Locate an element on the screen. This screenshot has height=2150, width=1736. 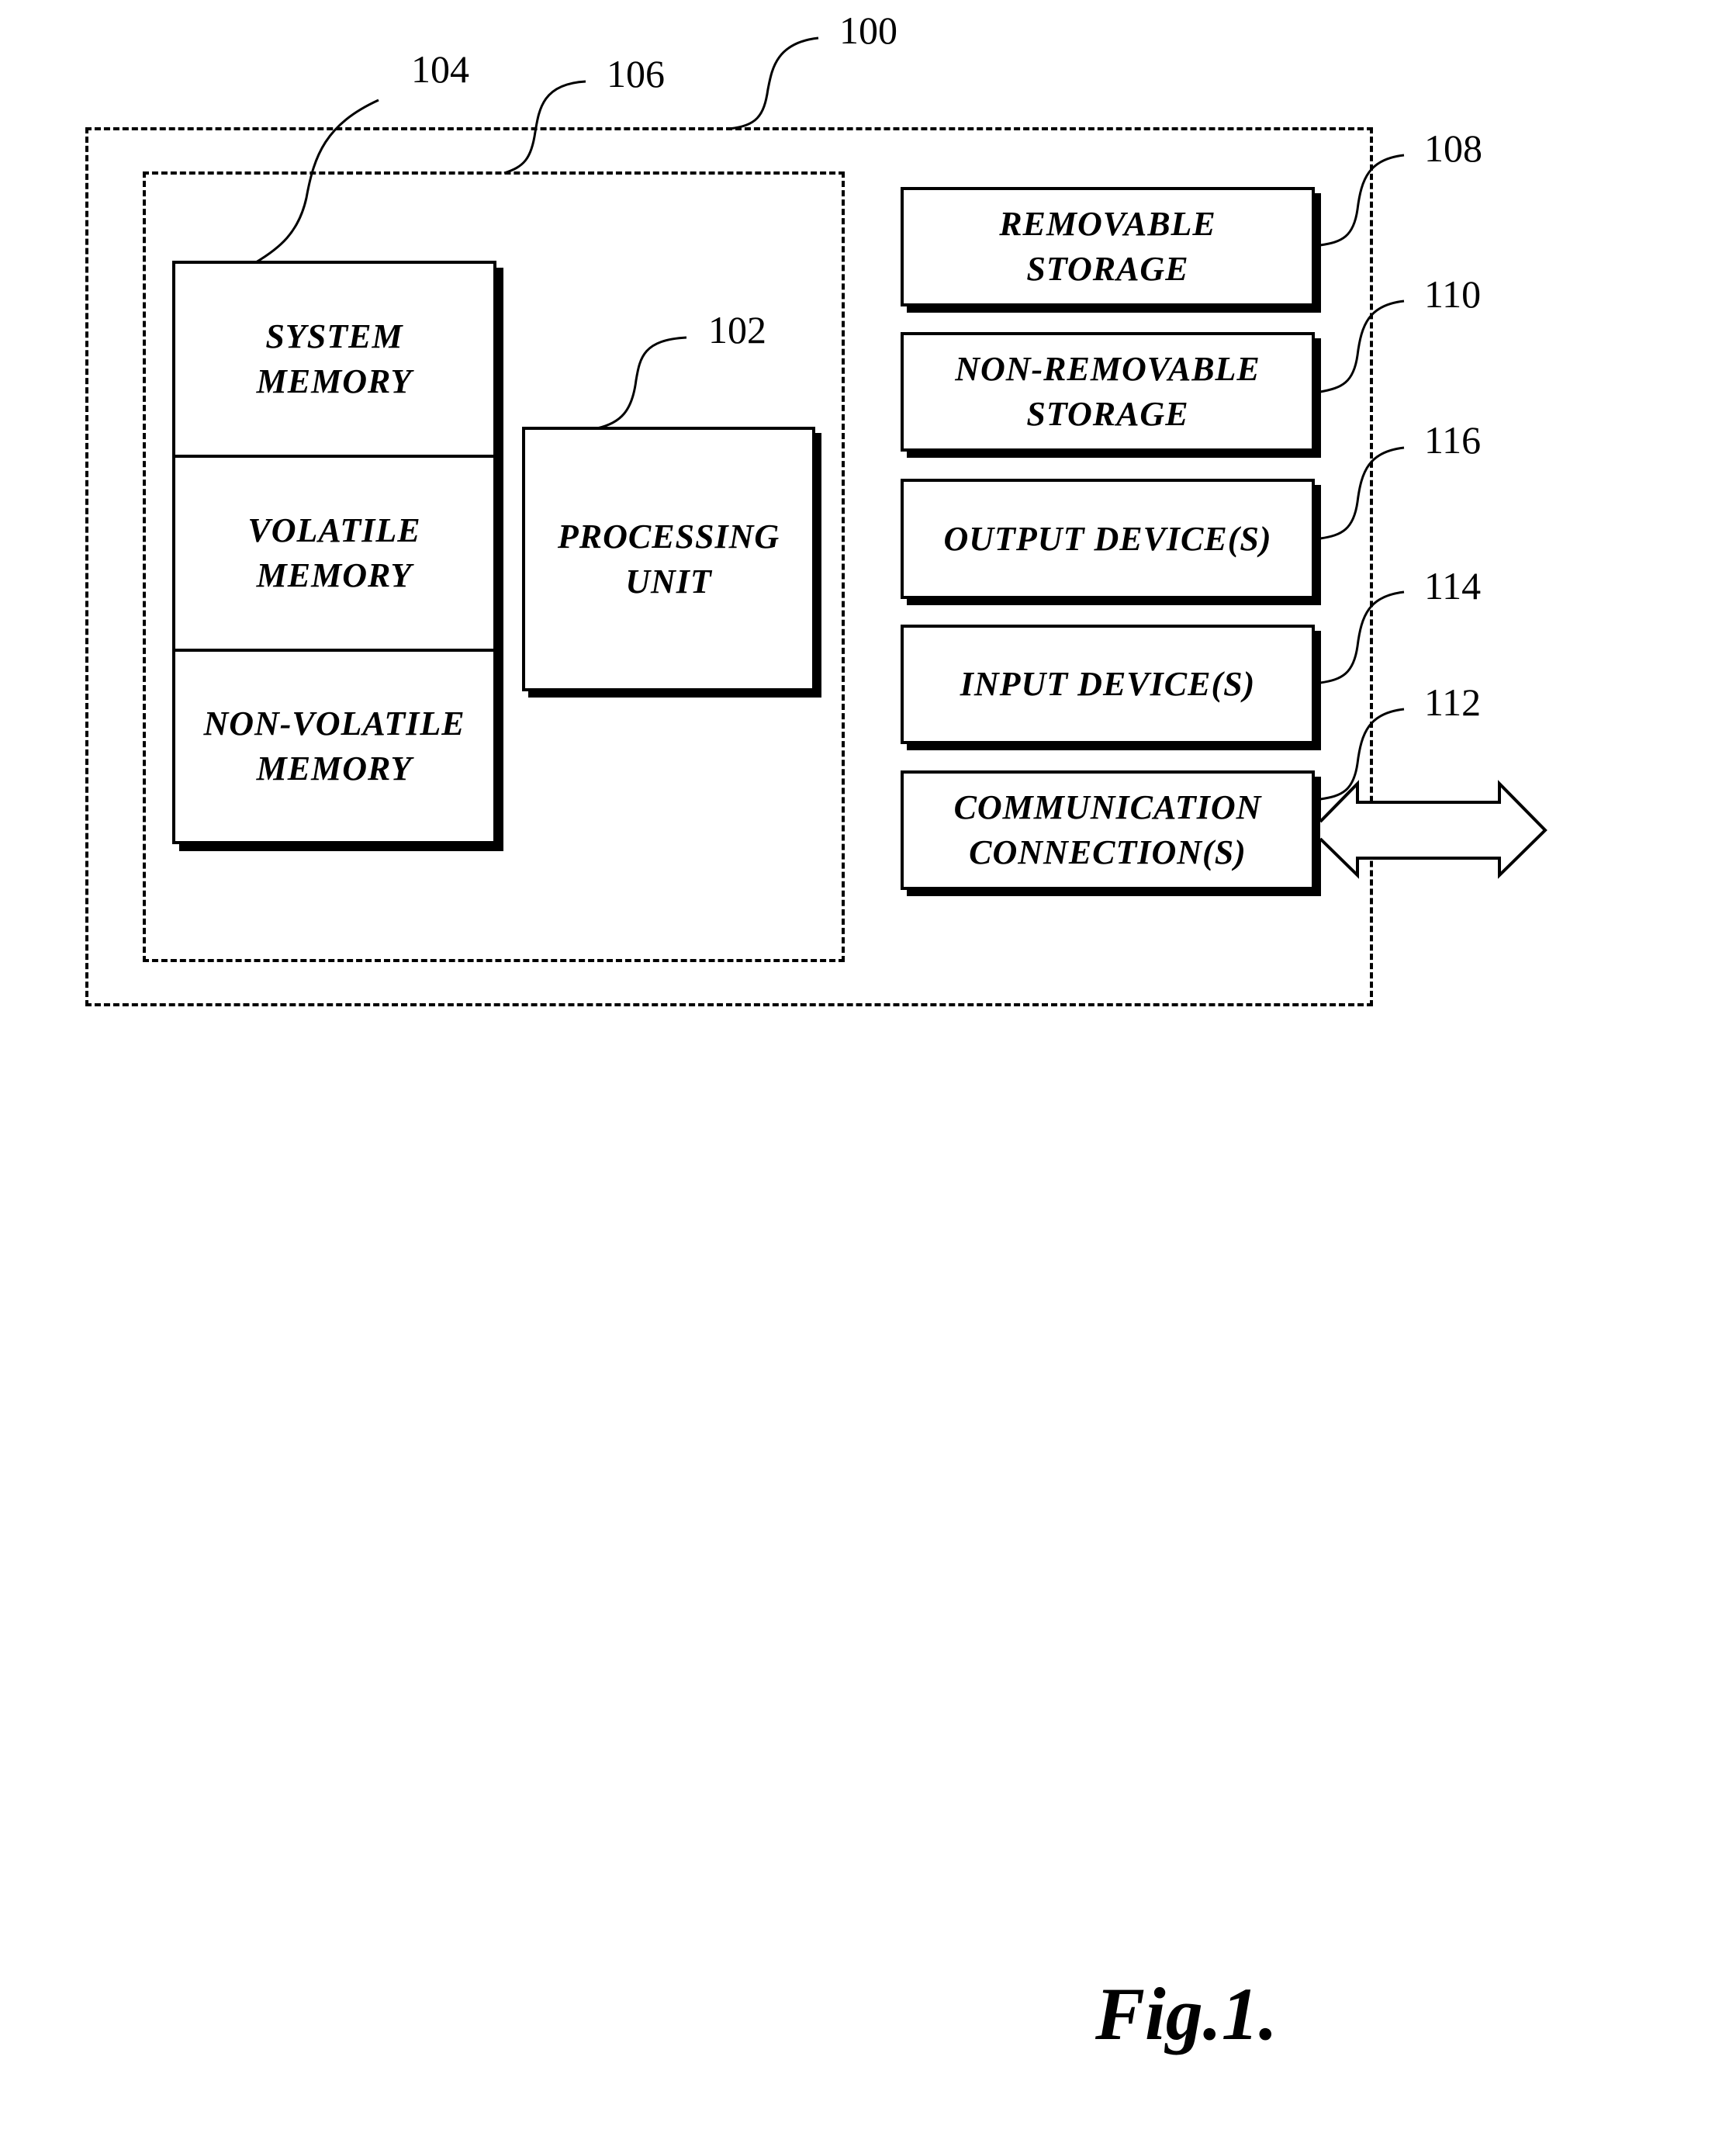
double-headed-arrow-icon is located at coordinates (1433, 829).